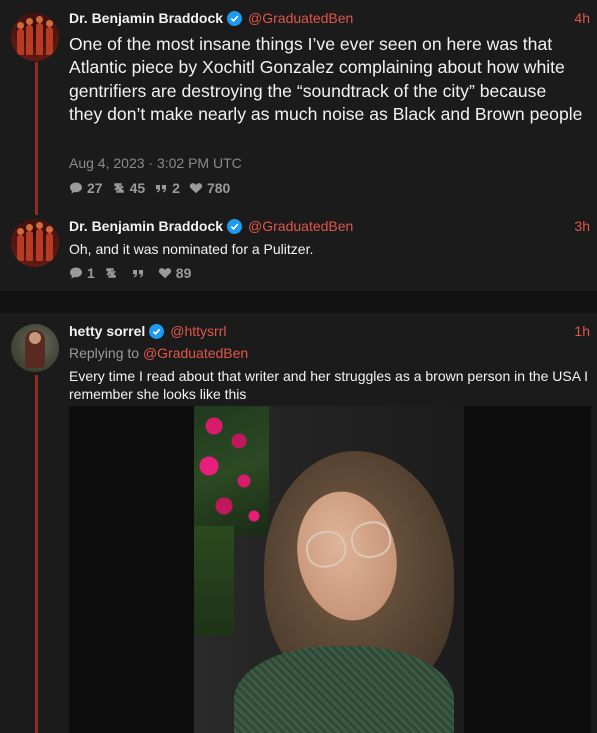  I want to click on reply-count: 1, so click(91, 273).